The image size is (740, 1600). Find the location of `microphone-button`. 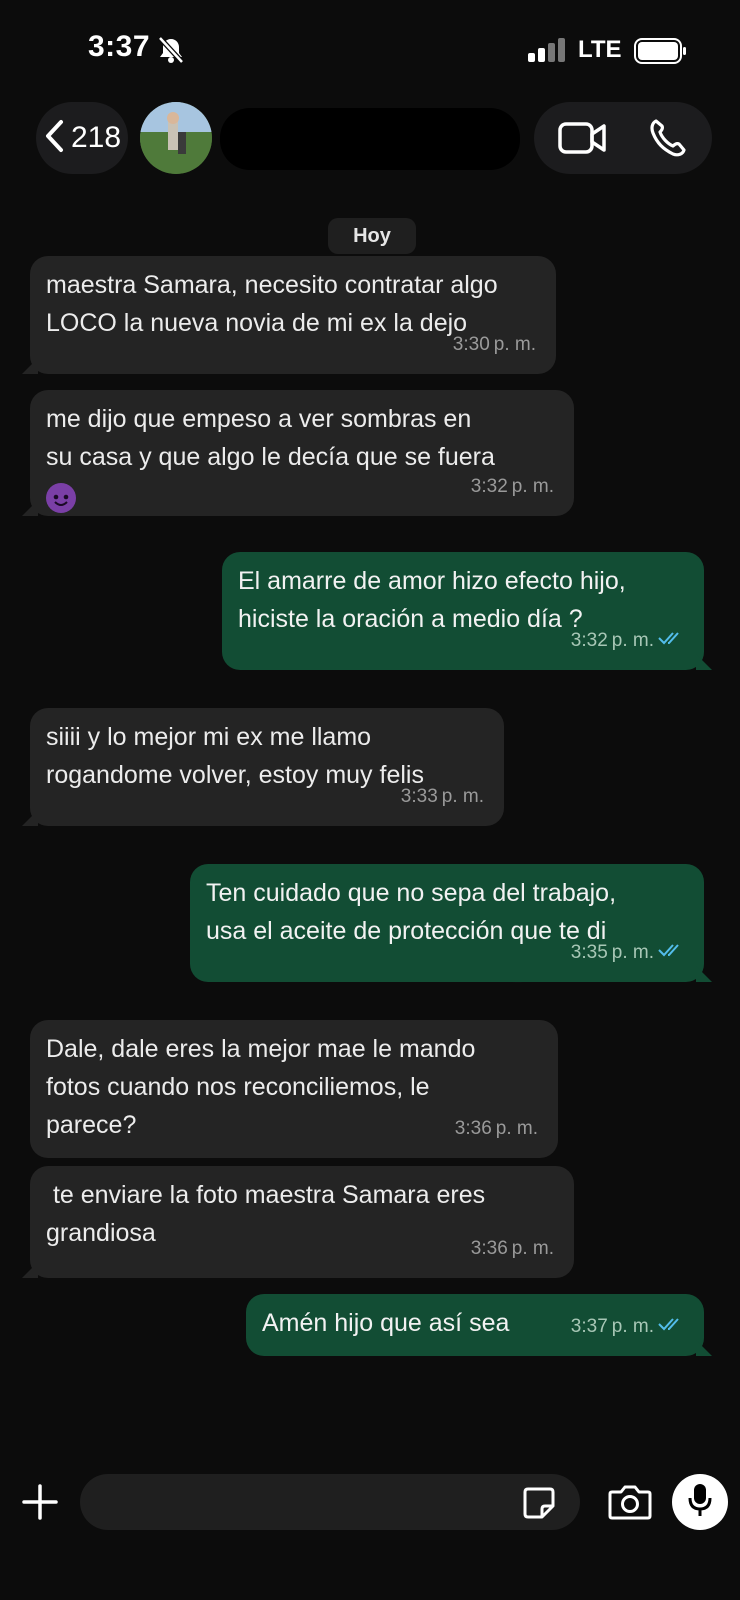

microphone-button is located at coordinates (700, 1502).